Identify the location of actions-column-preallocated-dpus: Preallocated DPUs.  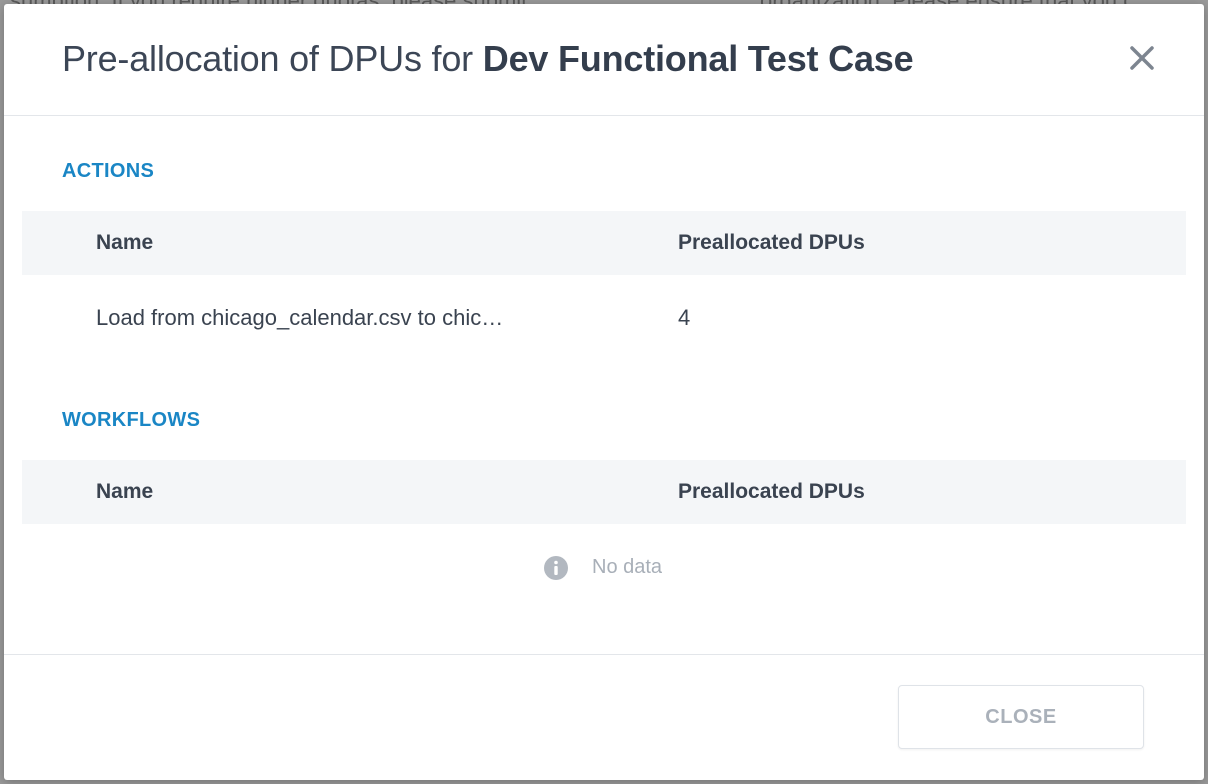
(771, 243).